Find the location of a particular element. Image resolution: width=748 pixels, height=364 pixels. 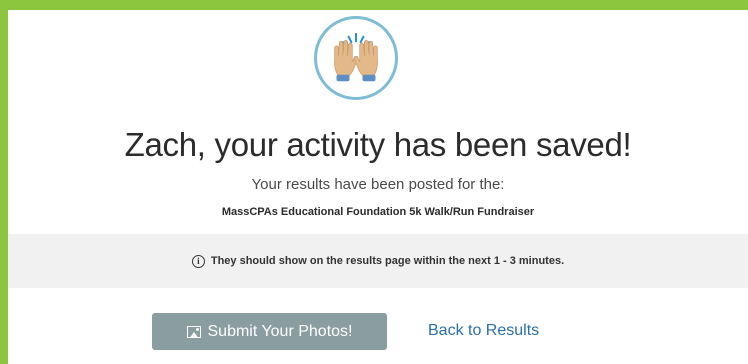

raised-hands-celebration-icon is located at coordinates (356, 58).